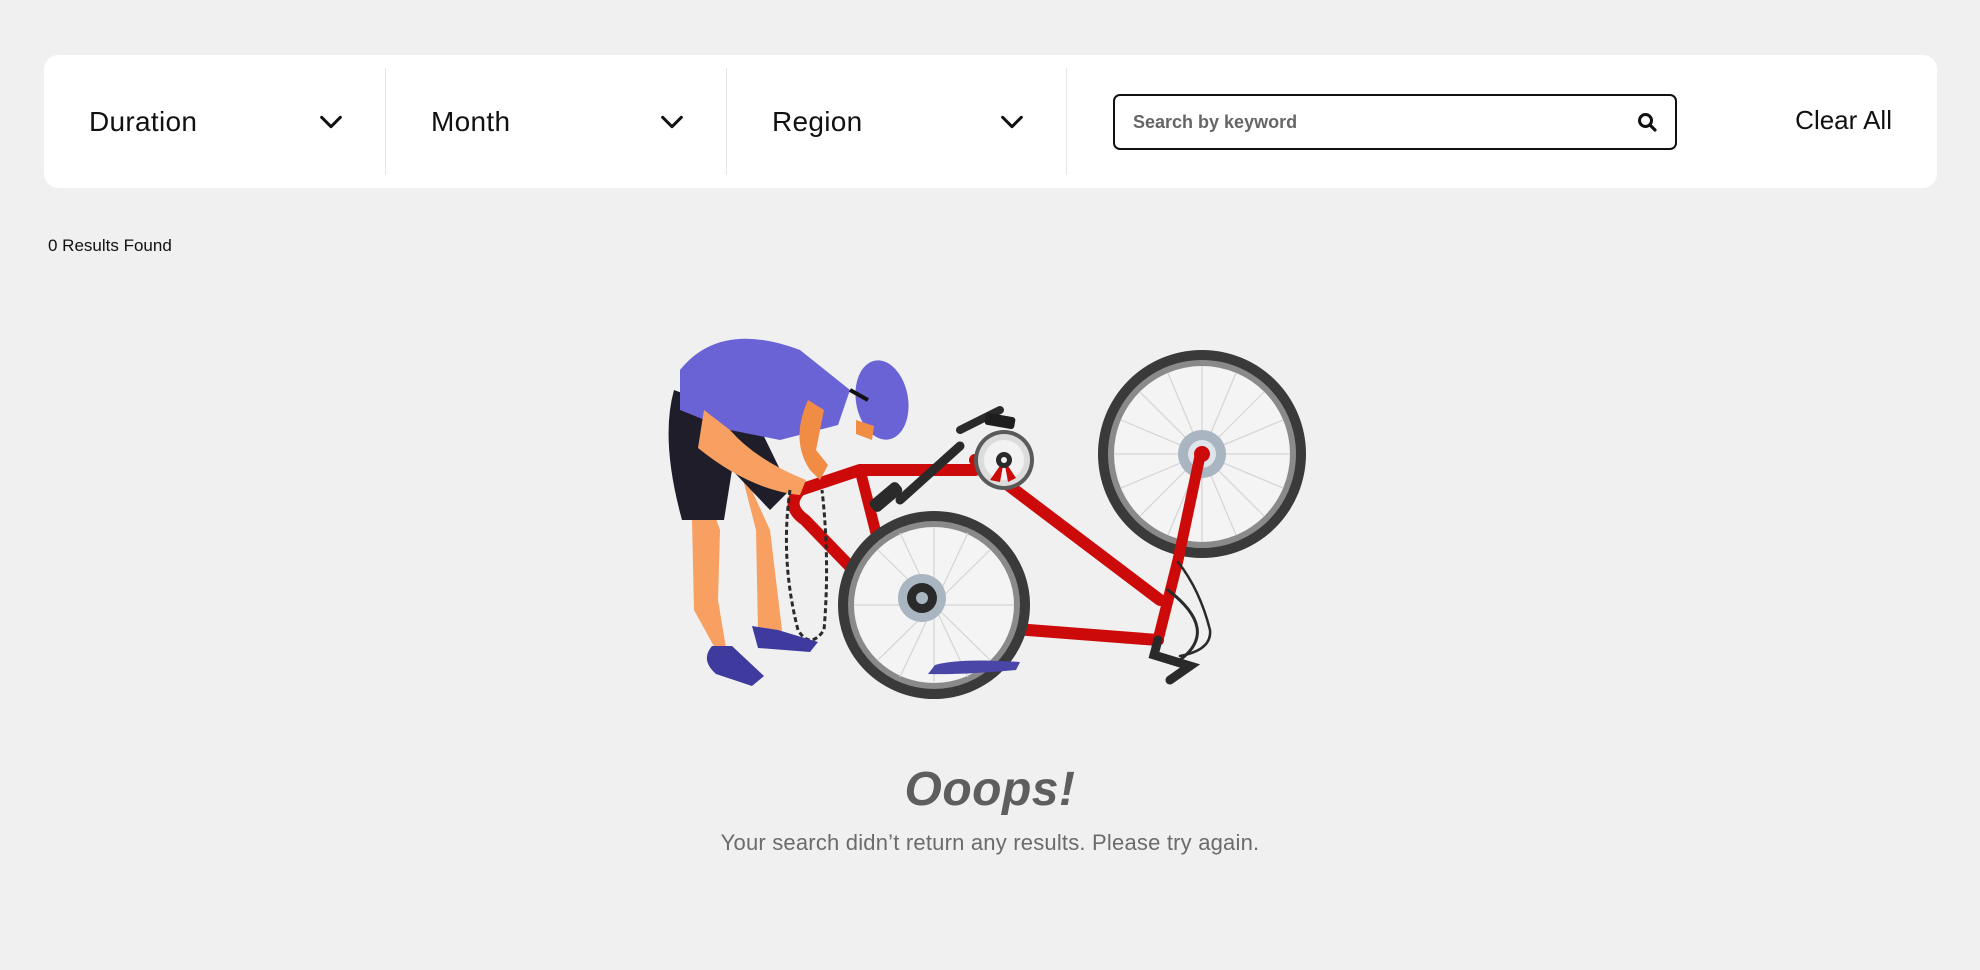 The height and width of the screenshot is (970, 1980). What do you see at coordinates (214, 121) in the screenshot?
I see `duration-dropdown: Duration` at bounding box center [214, 121].